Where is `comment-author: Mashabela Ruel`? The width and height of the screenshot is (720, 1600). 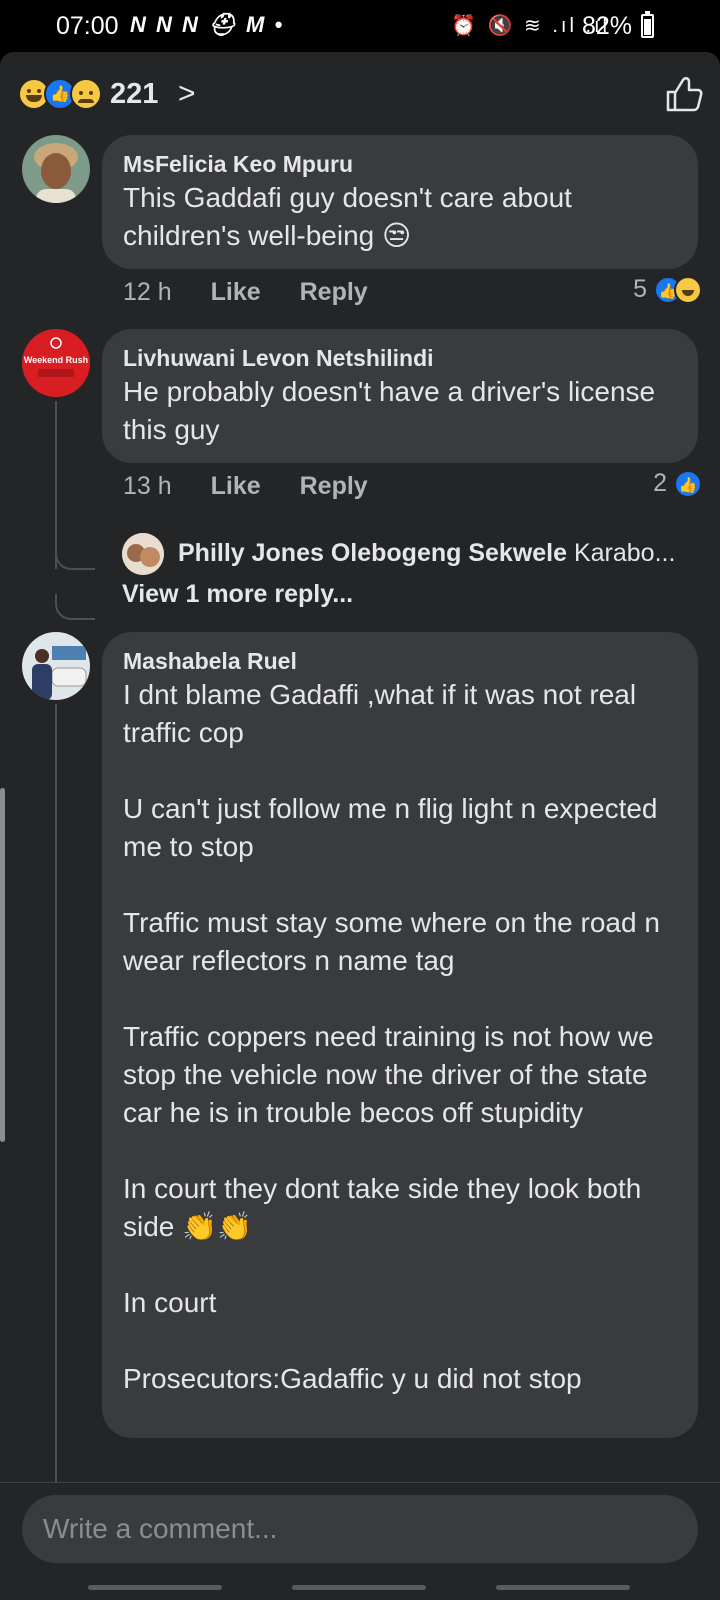 comment-author: Mashabela Ruel is located at coordinates (400, 661).